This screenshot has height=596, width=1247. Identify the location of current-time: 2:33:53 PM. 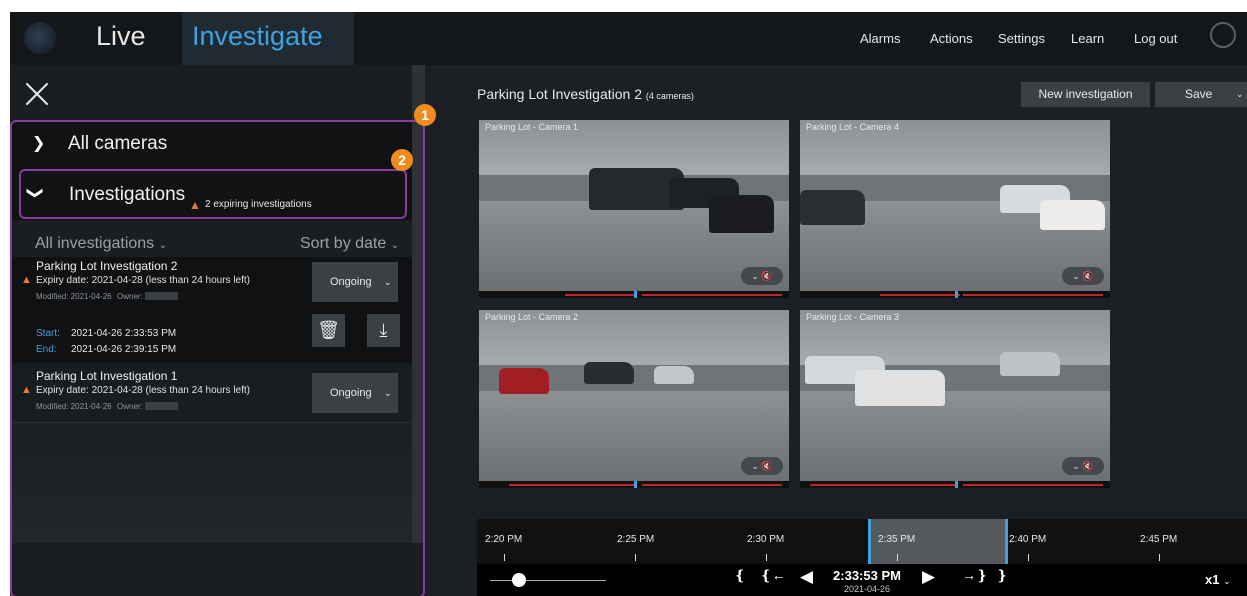
(867, 575).